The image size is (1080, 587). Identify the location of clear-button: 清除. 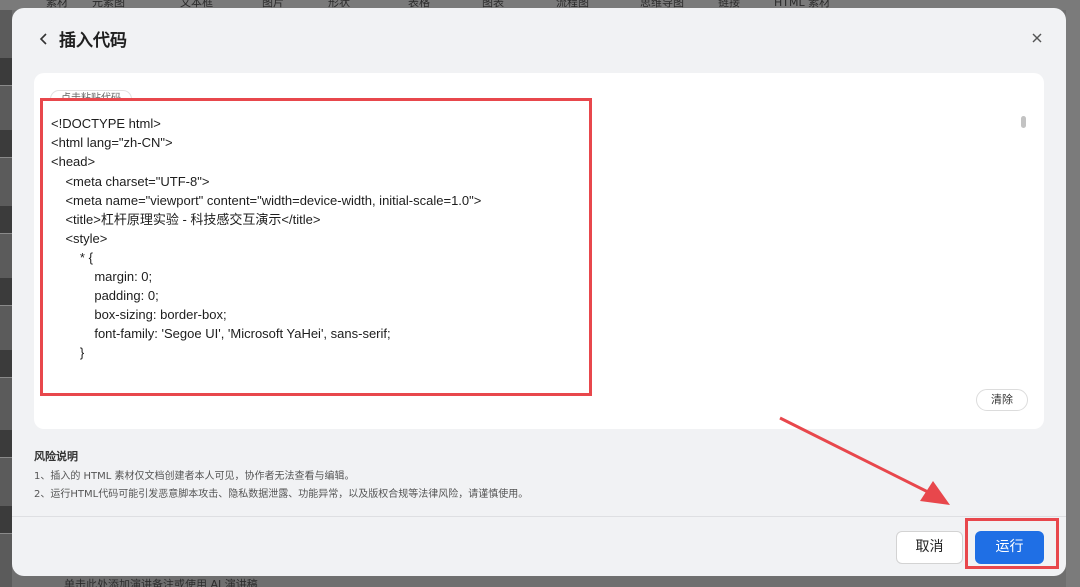
(1002, 400).